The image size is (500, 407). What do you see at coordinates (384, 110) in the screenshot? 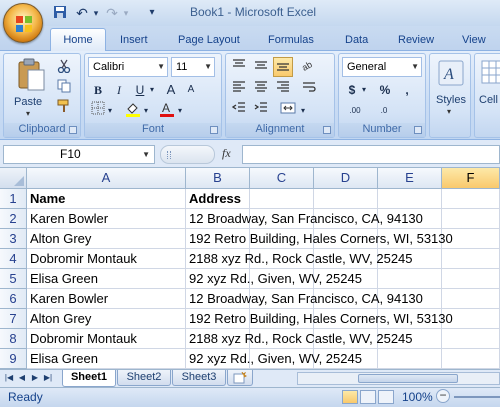
I see `decrease-decimal-button: .0` at bounding box center [384, 110].